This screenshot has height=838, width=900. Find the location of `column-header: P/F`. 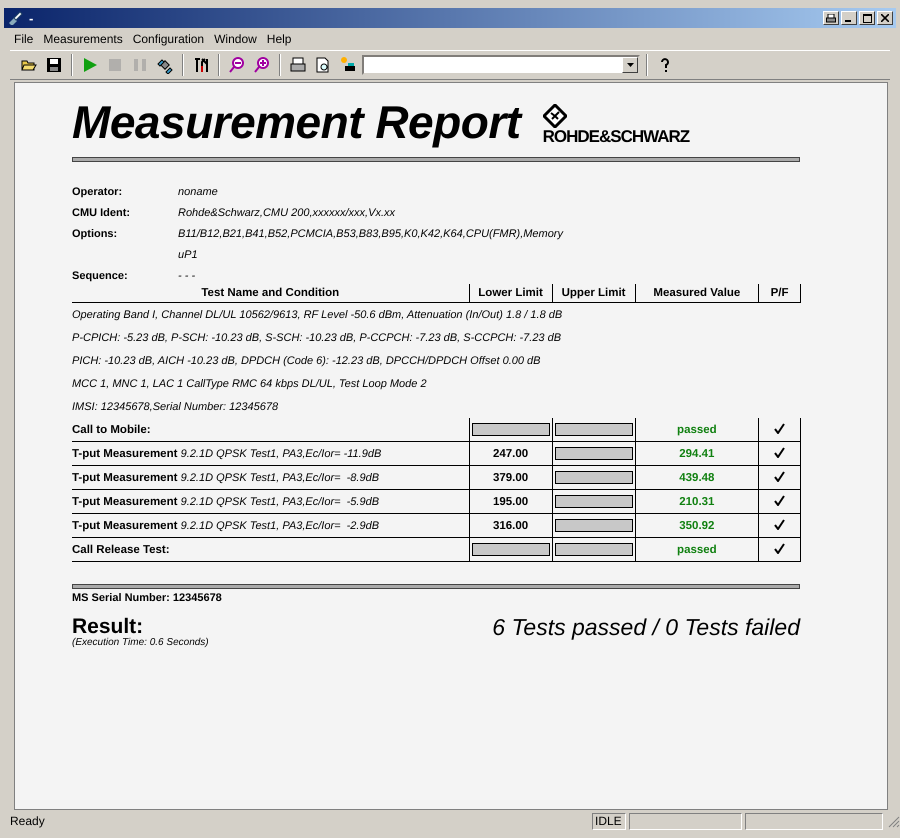

column-header: P/F is located at coordinates (779, 293).